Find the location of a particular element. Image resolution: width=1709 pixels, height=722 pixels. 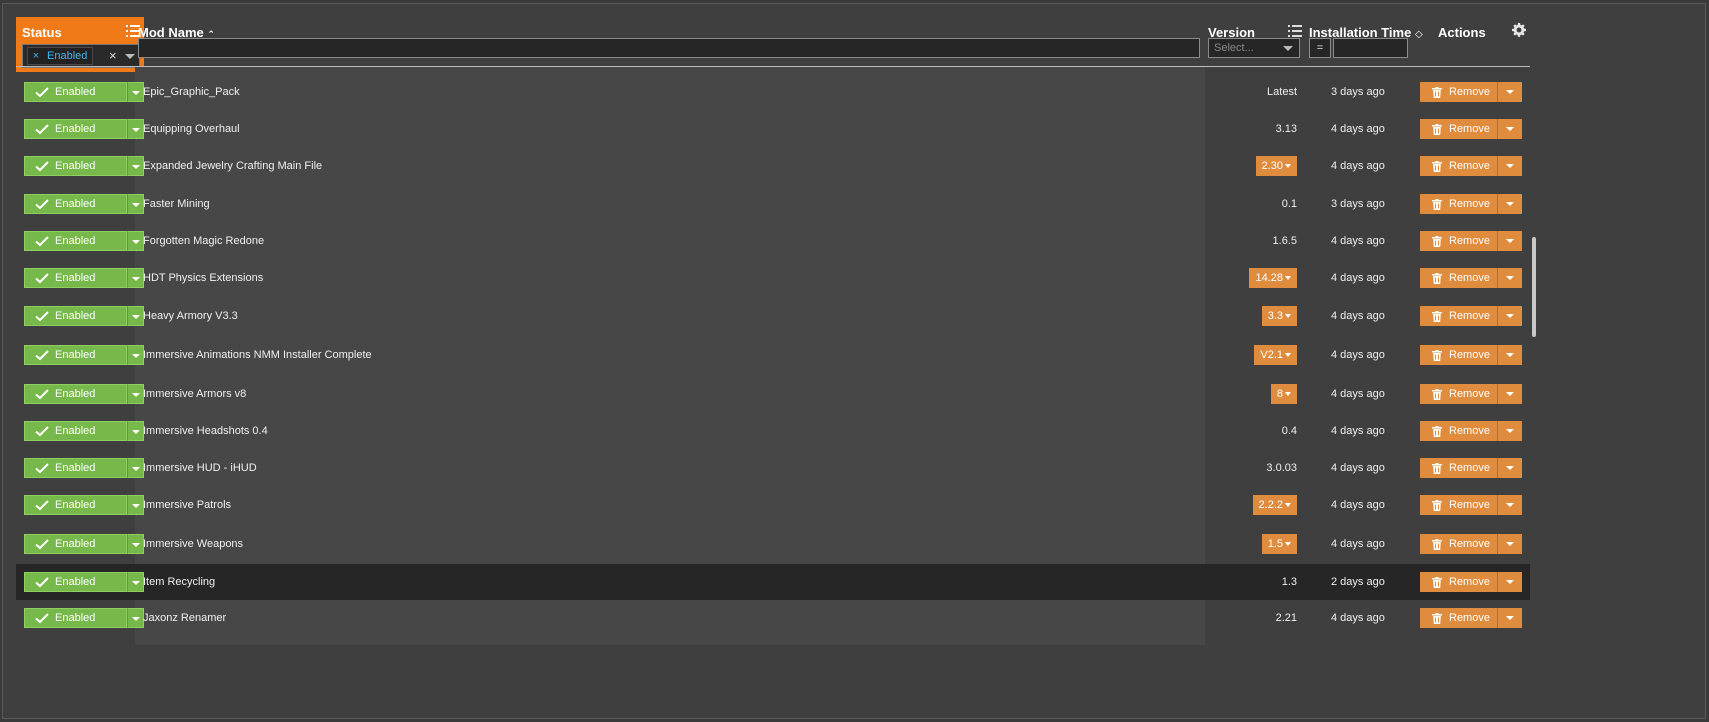

gear-icon is located at coordinates (1519, 30).